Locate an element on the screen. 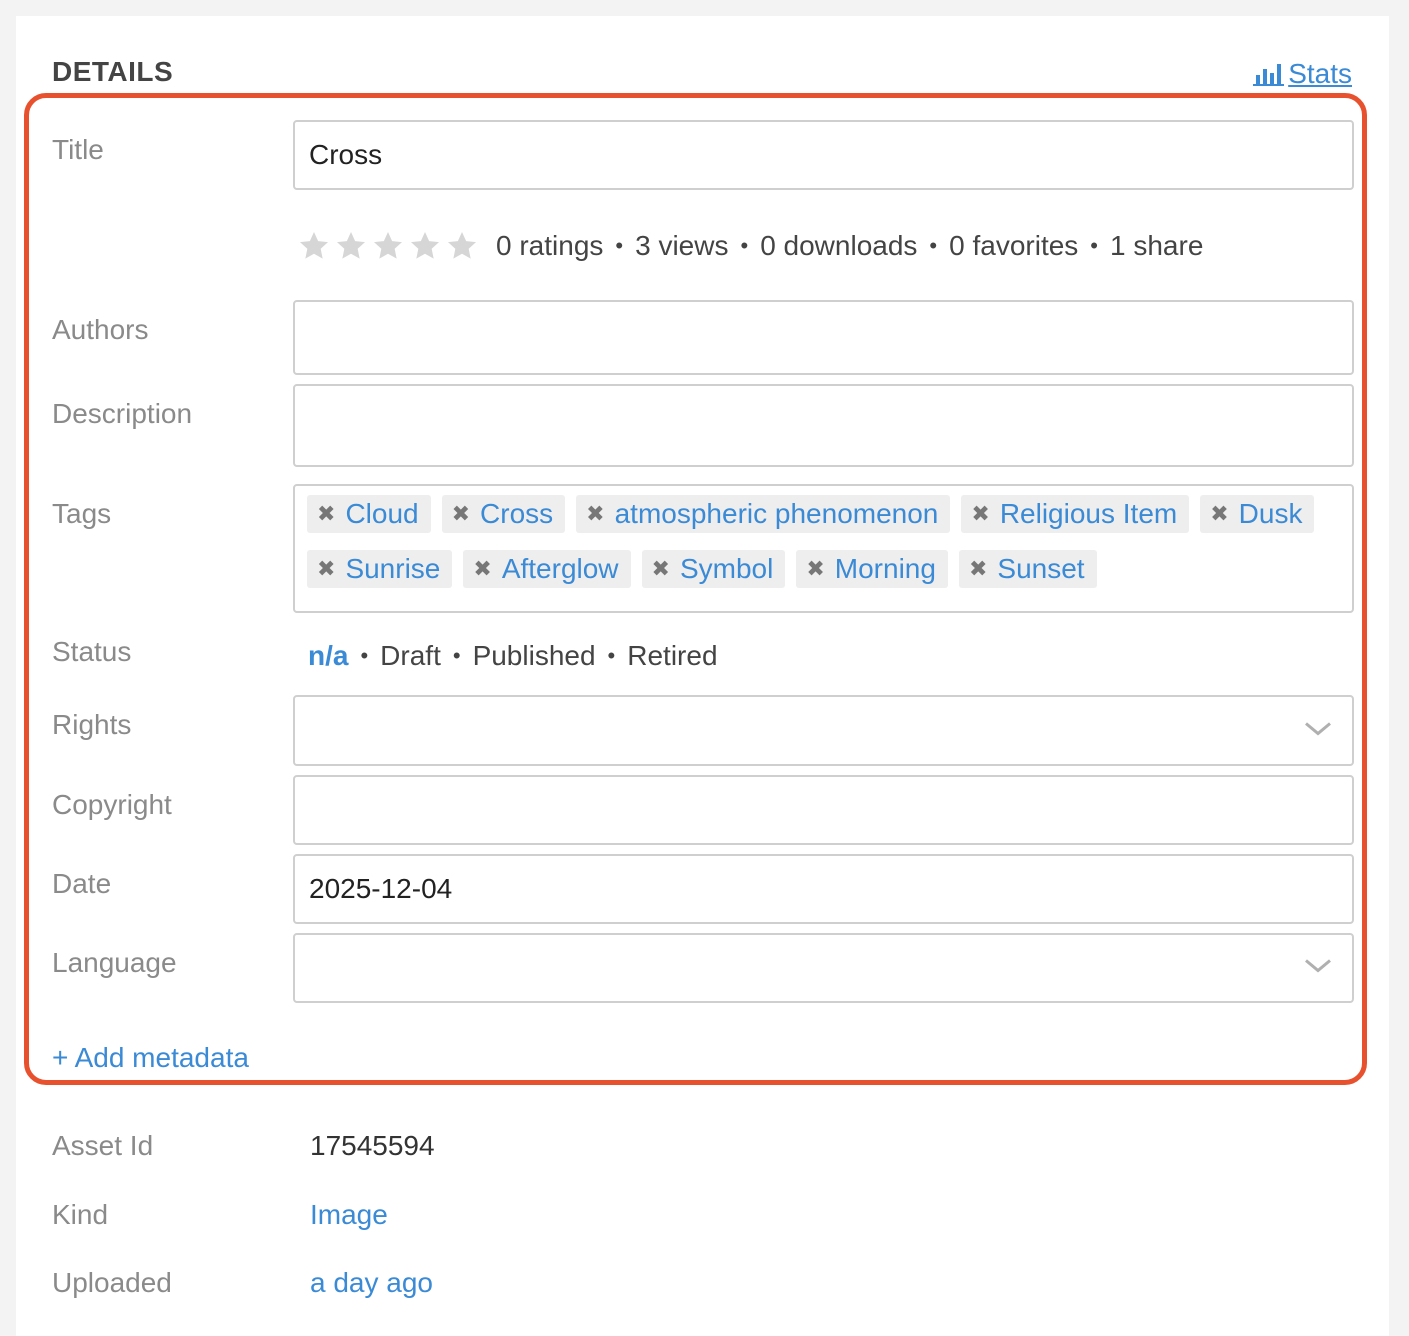  tag-chip: ✖ atmospheric phenomenon is located at coordinates (763, 514).